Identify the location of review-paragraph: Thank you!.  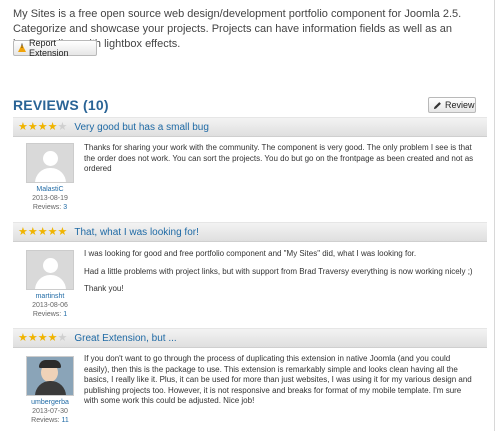
(104, 288).